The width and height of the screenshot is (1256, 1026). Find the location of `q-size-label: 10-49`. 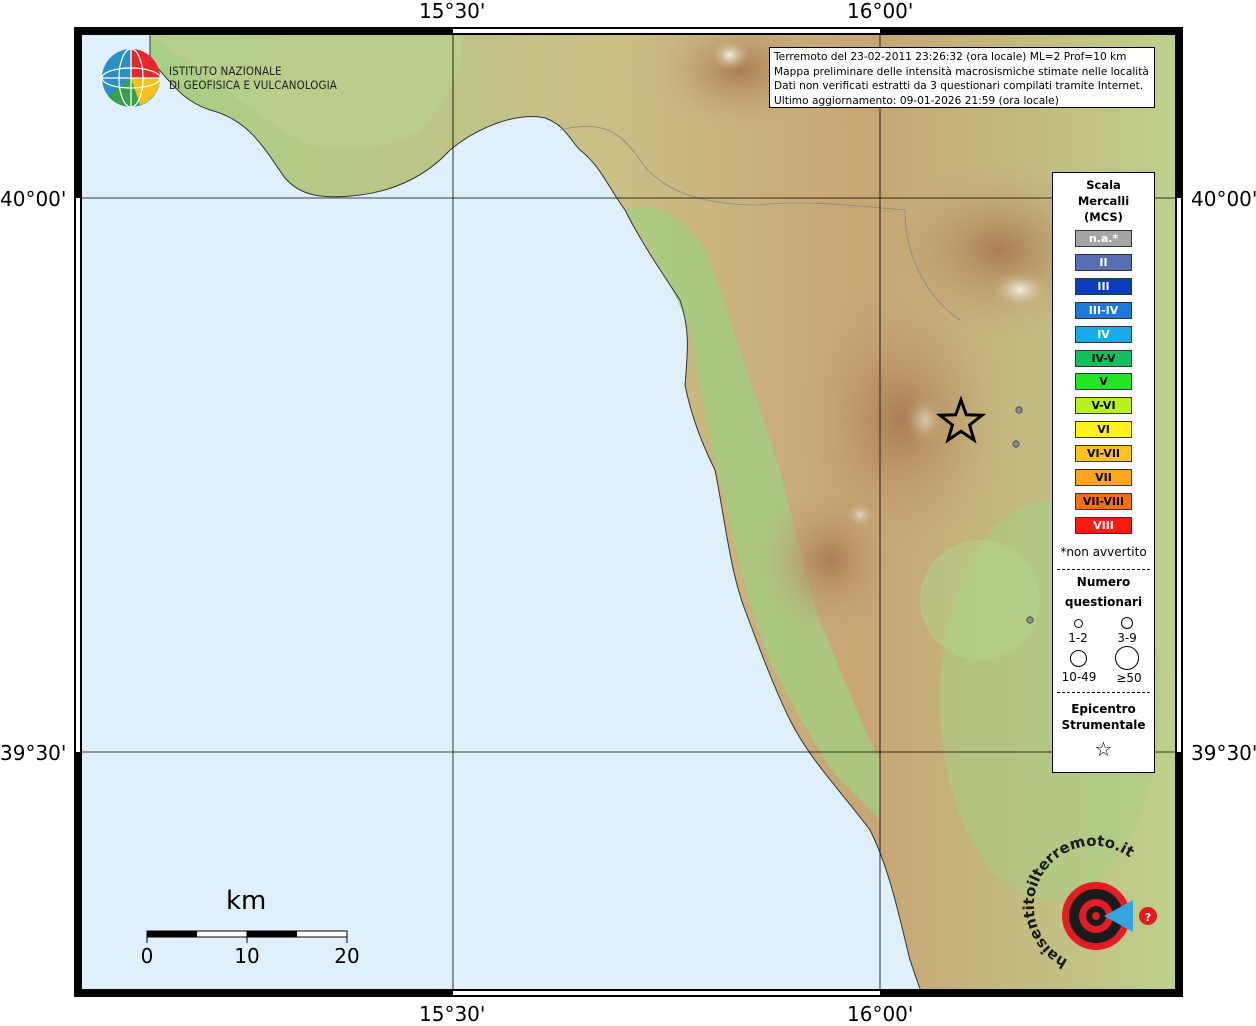

q-size-label: 10-49 is located at coordinates (1079, 677).